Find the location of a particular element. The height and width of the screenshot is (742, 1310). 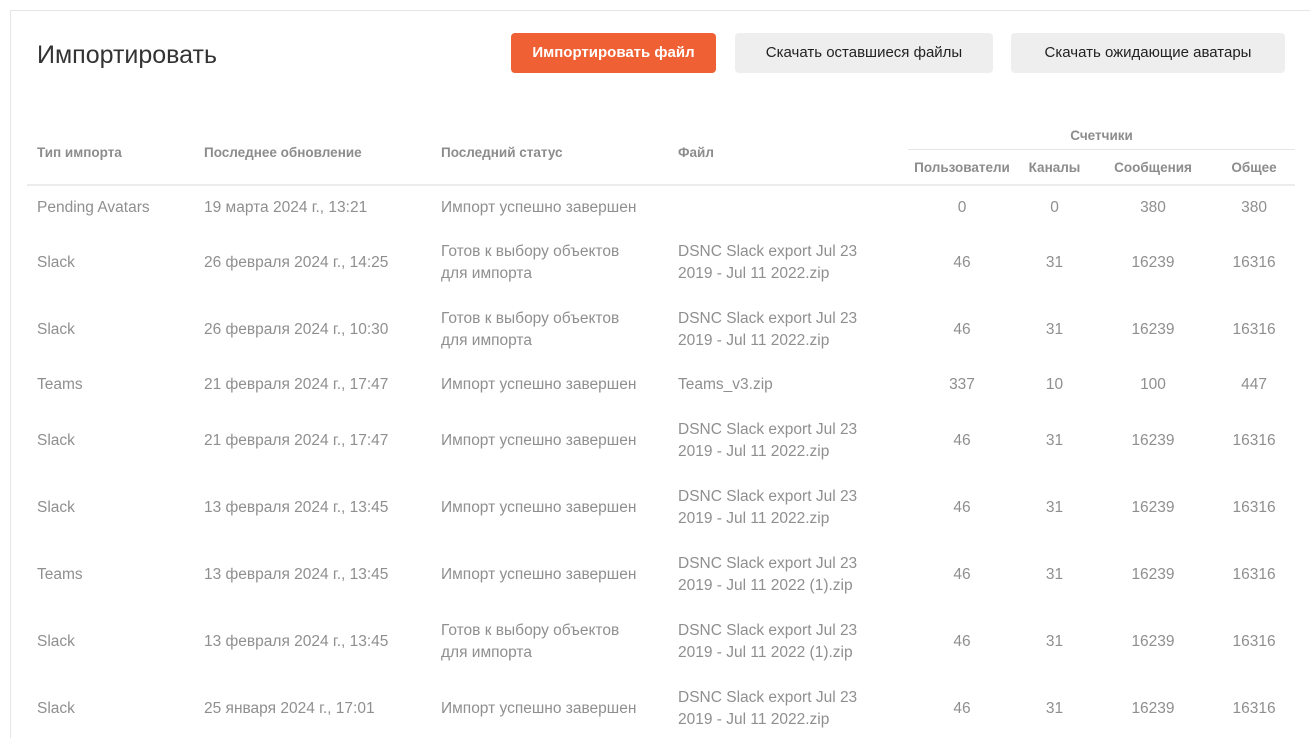

download-remaining-files-button: Скачать оставшиеся файлы is located at coordinates (864, 53).